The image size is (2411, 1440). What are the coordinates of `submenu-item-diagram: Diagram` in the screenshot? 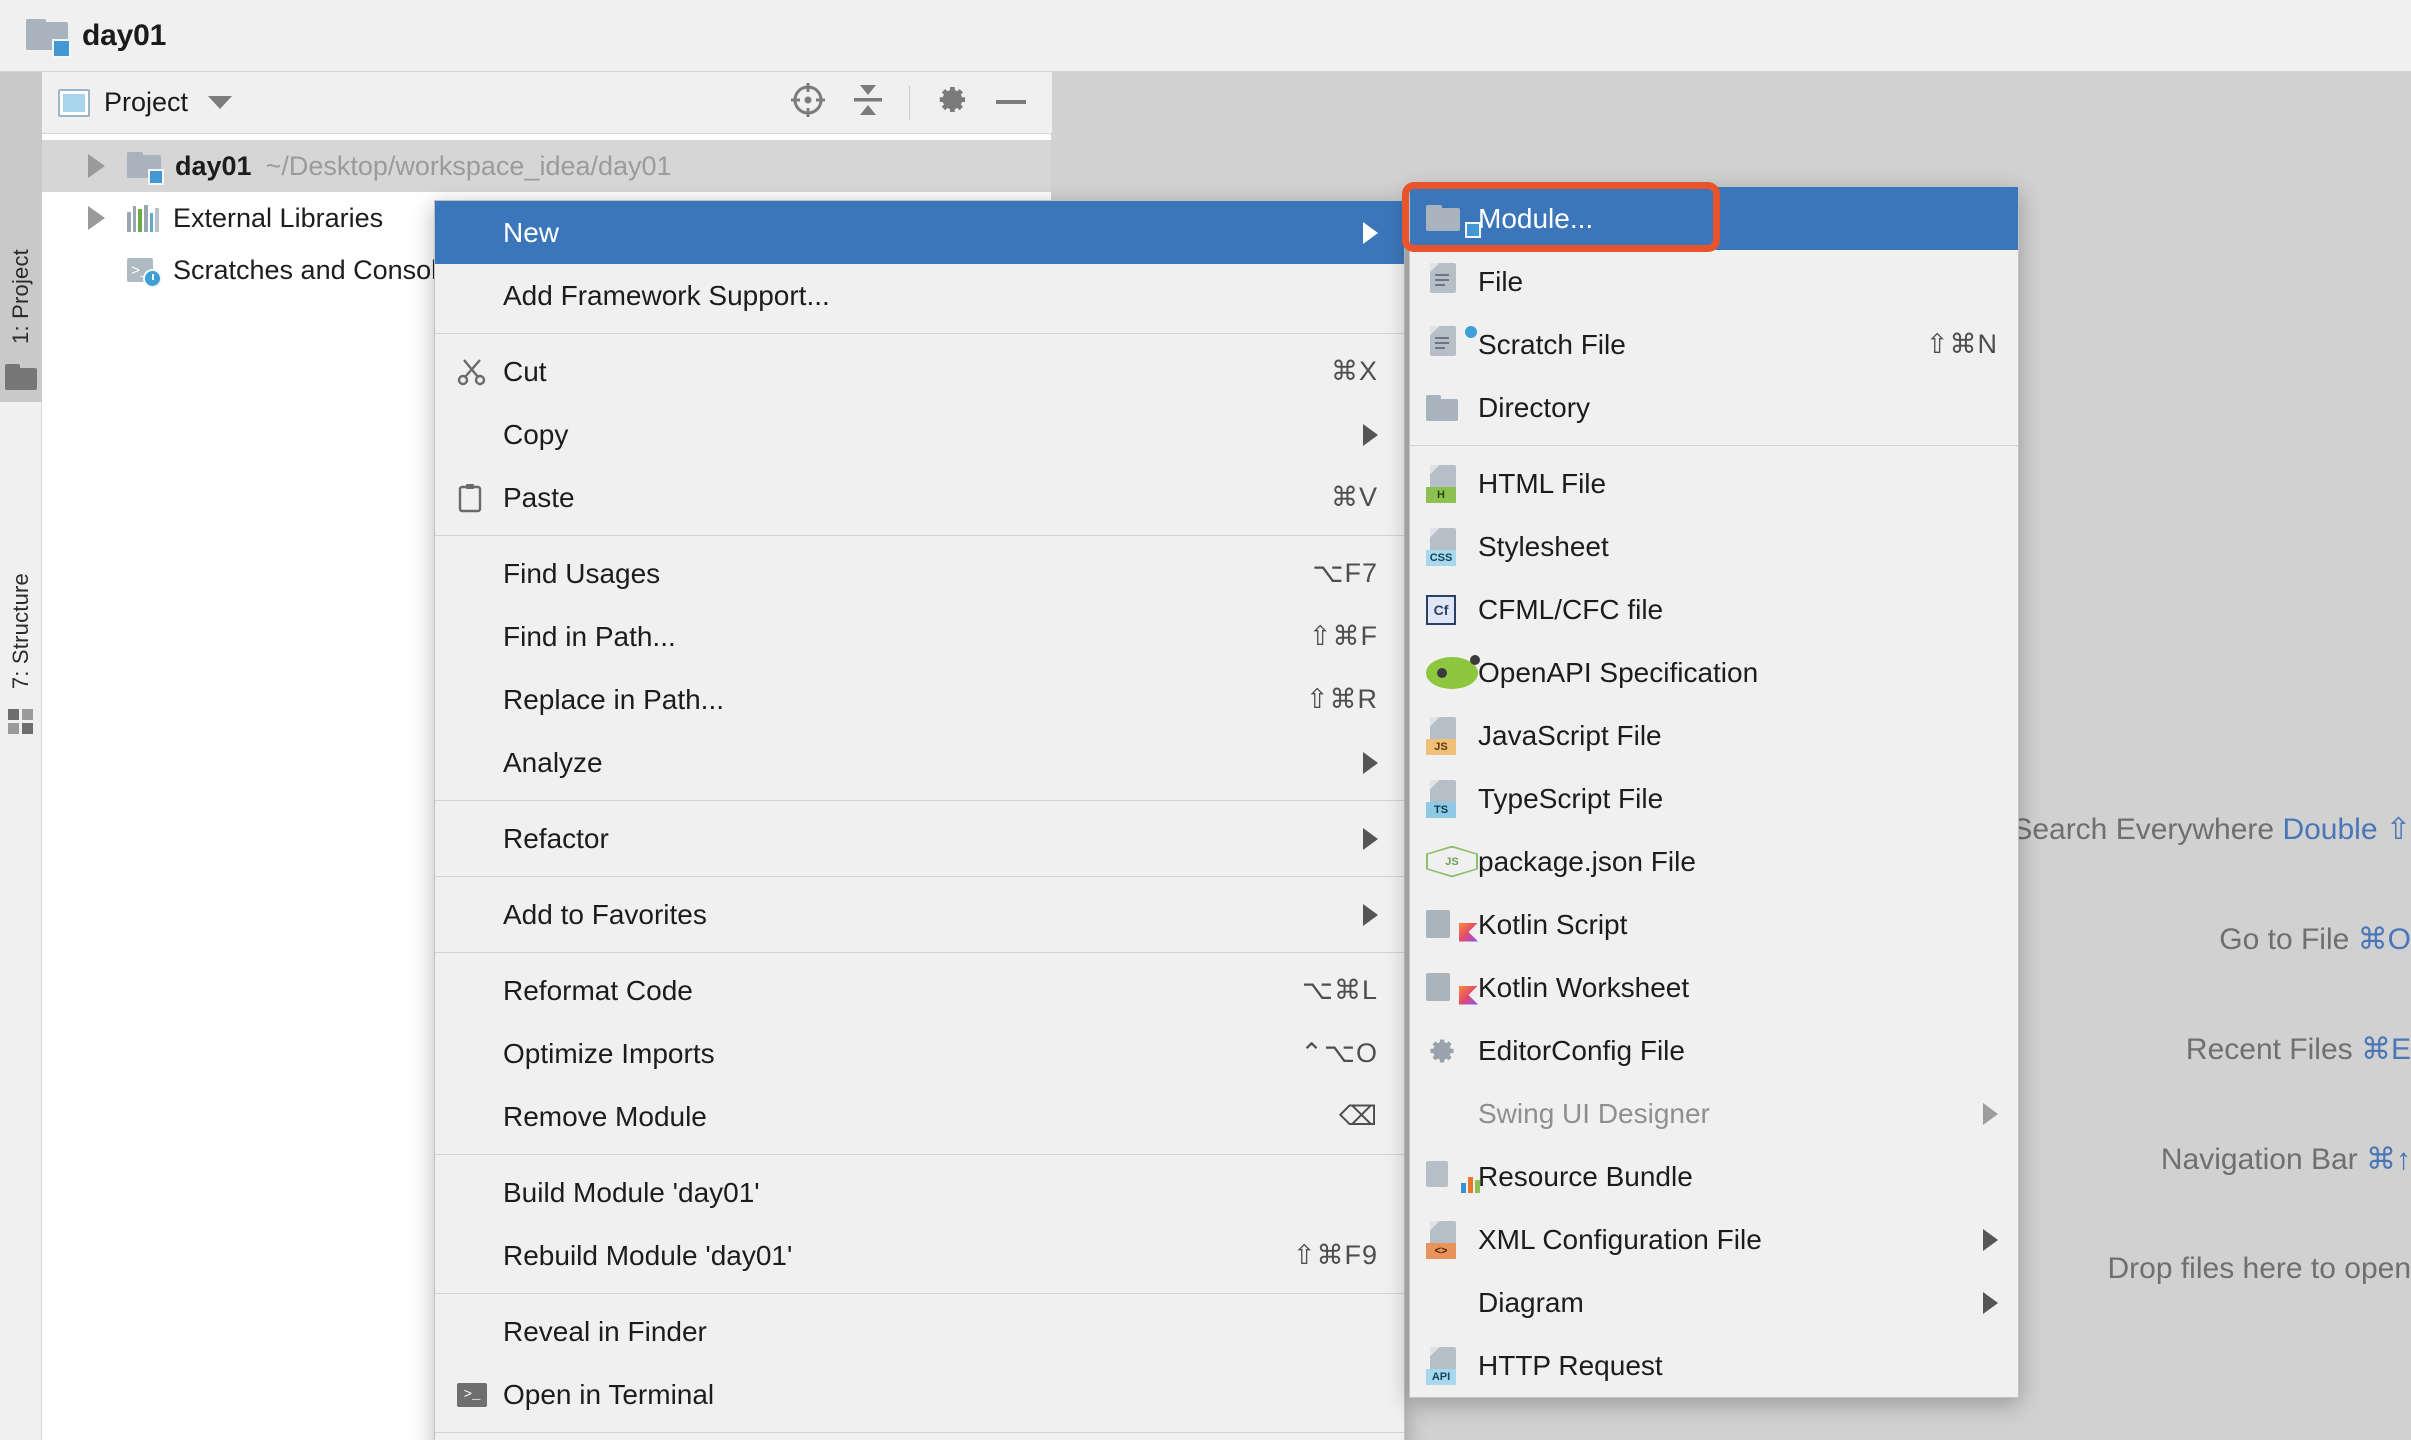 It's located at (1714, 1302).